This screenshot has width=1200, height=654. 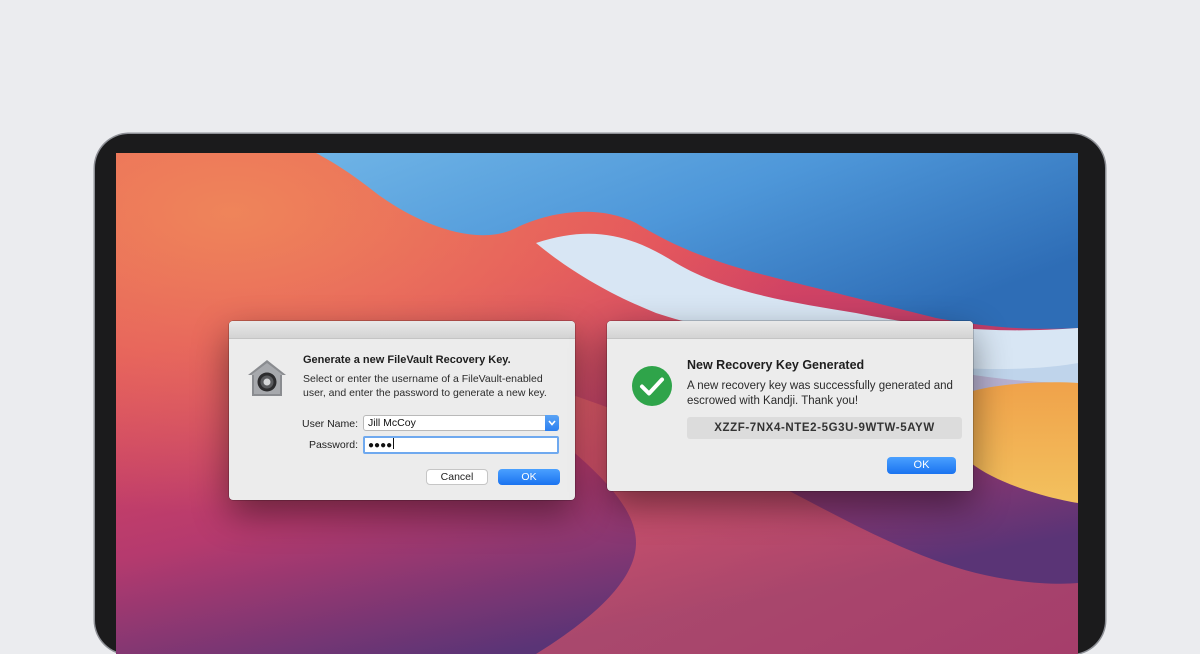 I want to click on text-cursor, so click(x=394, y=443).